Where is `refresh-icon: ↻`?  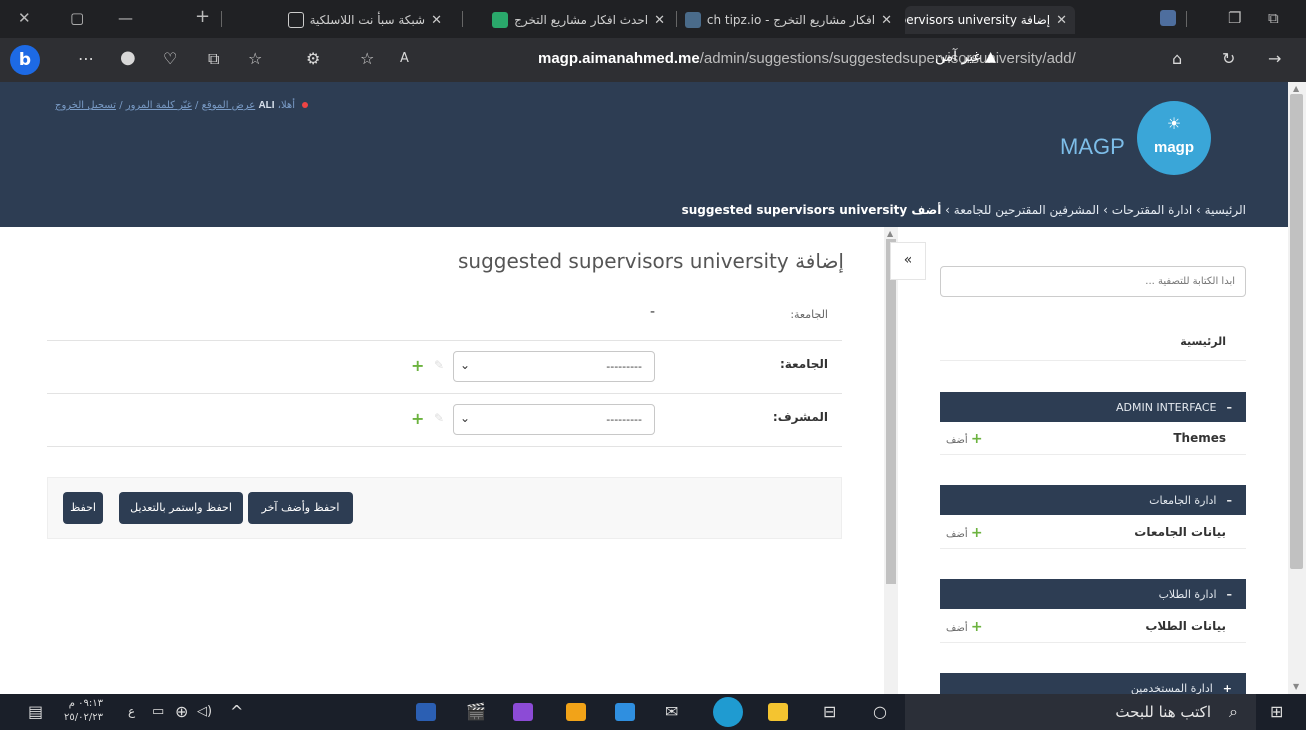
refresh-icon: ↻ is located at coordinates (1228, 58).